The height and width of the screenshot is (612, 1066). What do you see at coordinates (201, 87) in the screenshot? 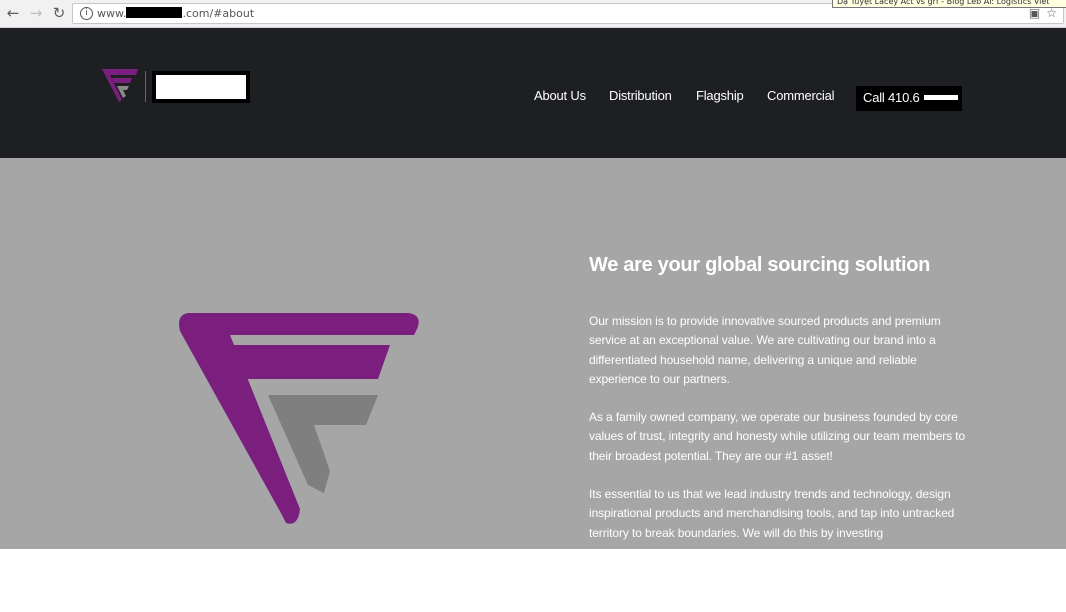
I see `redacted-brand-name` at bounding box center [201, 87].